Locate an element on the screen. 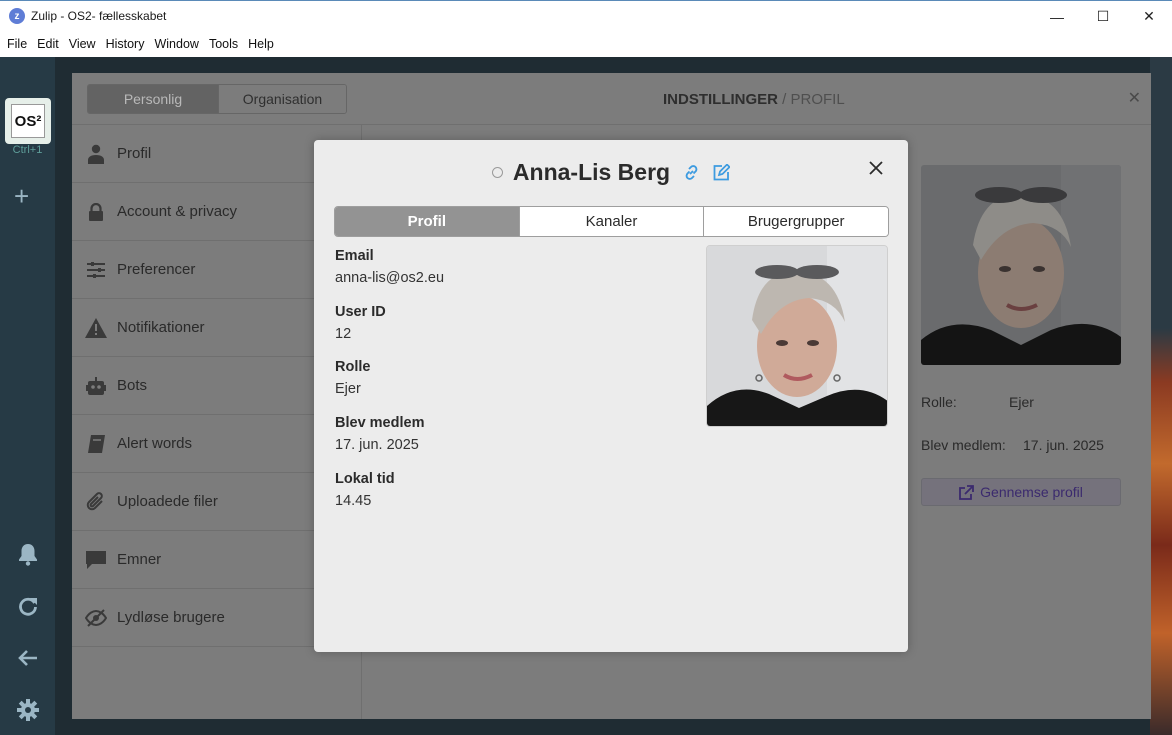 The width and height of the screenshot is (1172, 735). field-value: anna-lis@os2.eu is located at coordinates (389, 278).